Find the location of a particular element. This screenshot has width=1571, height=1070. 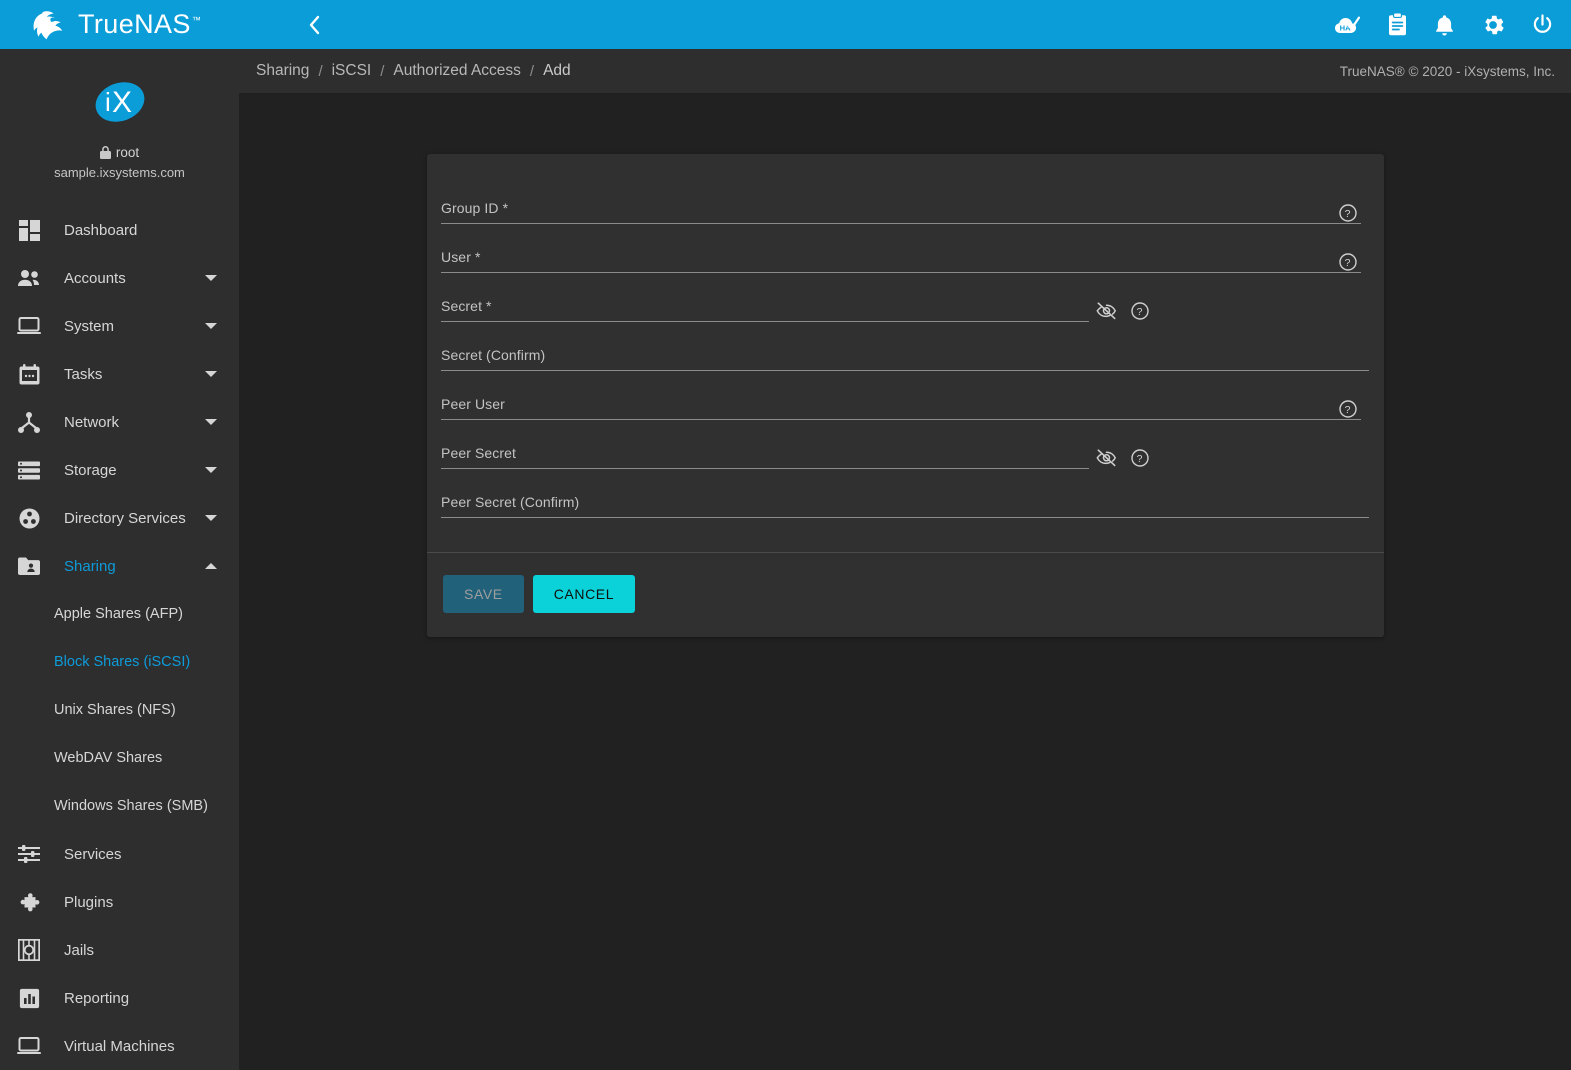

chevron-up-icon is located at coordinates (211, 566).